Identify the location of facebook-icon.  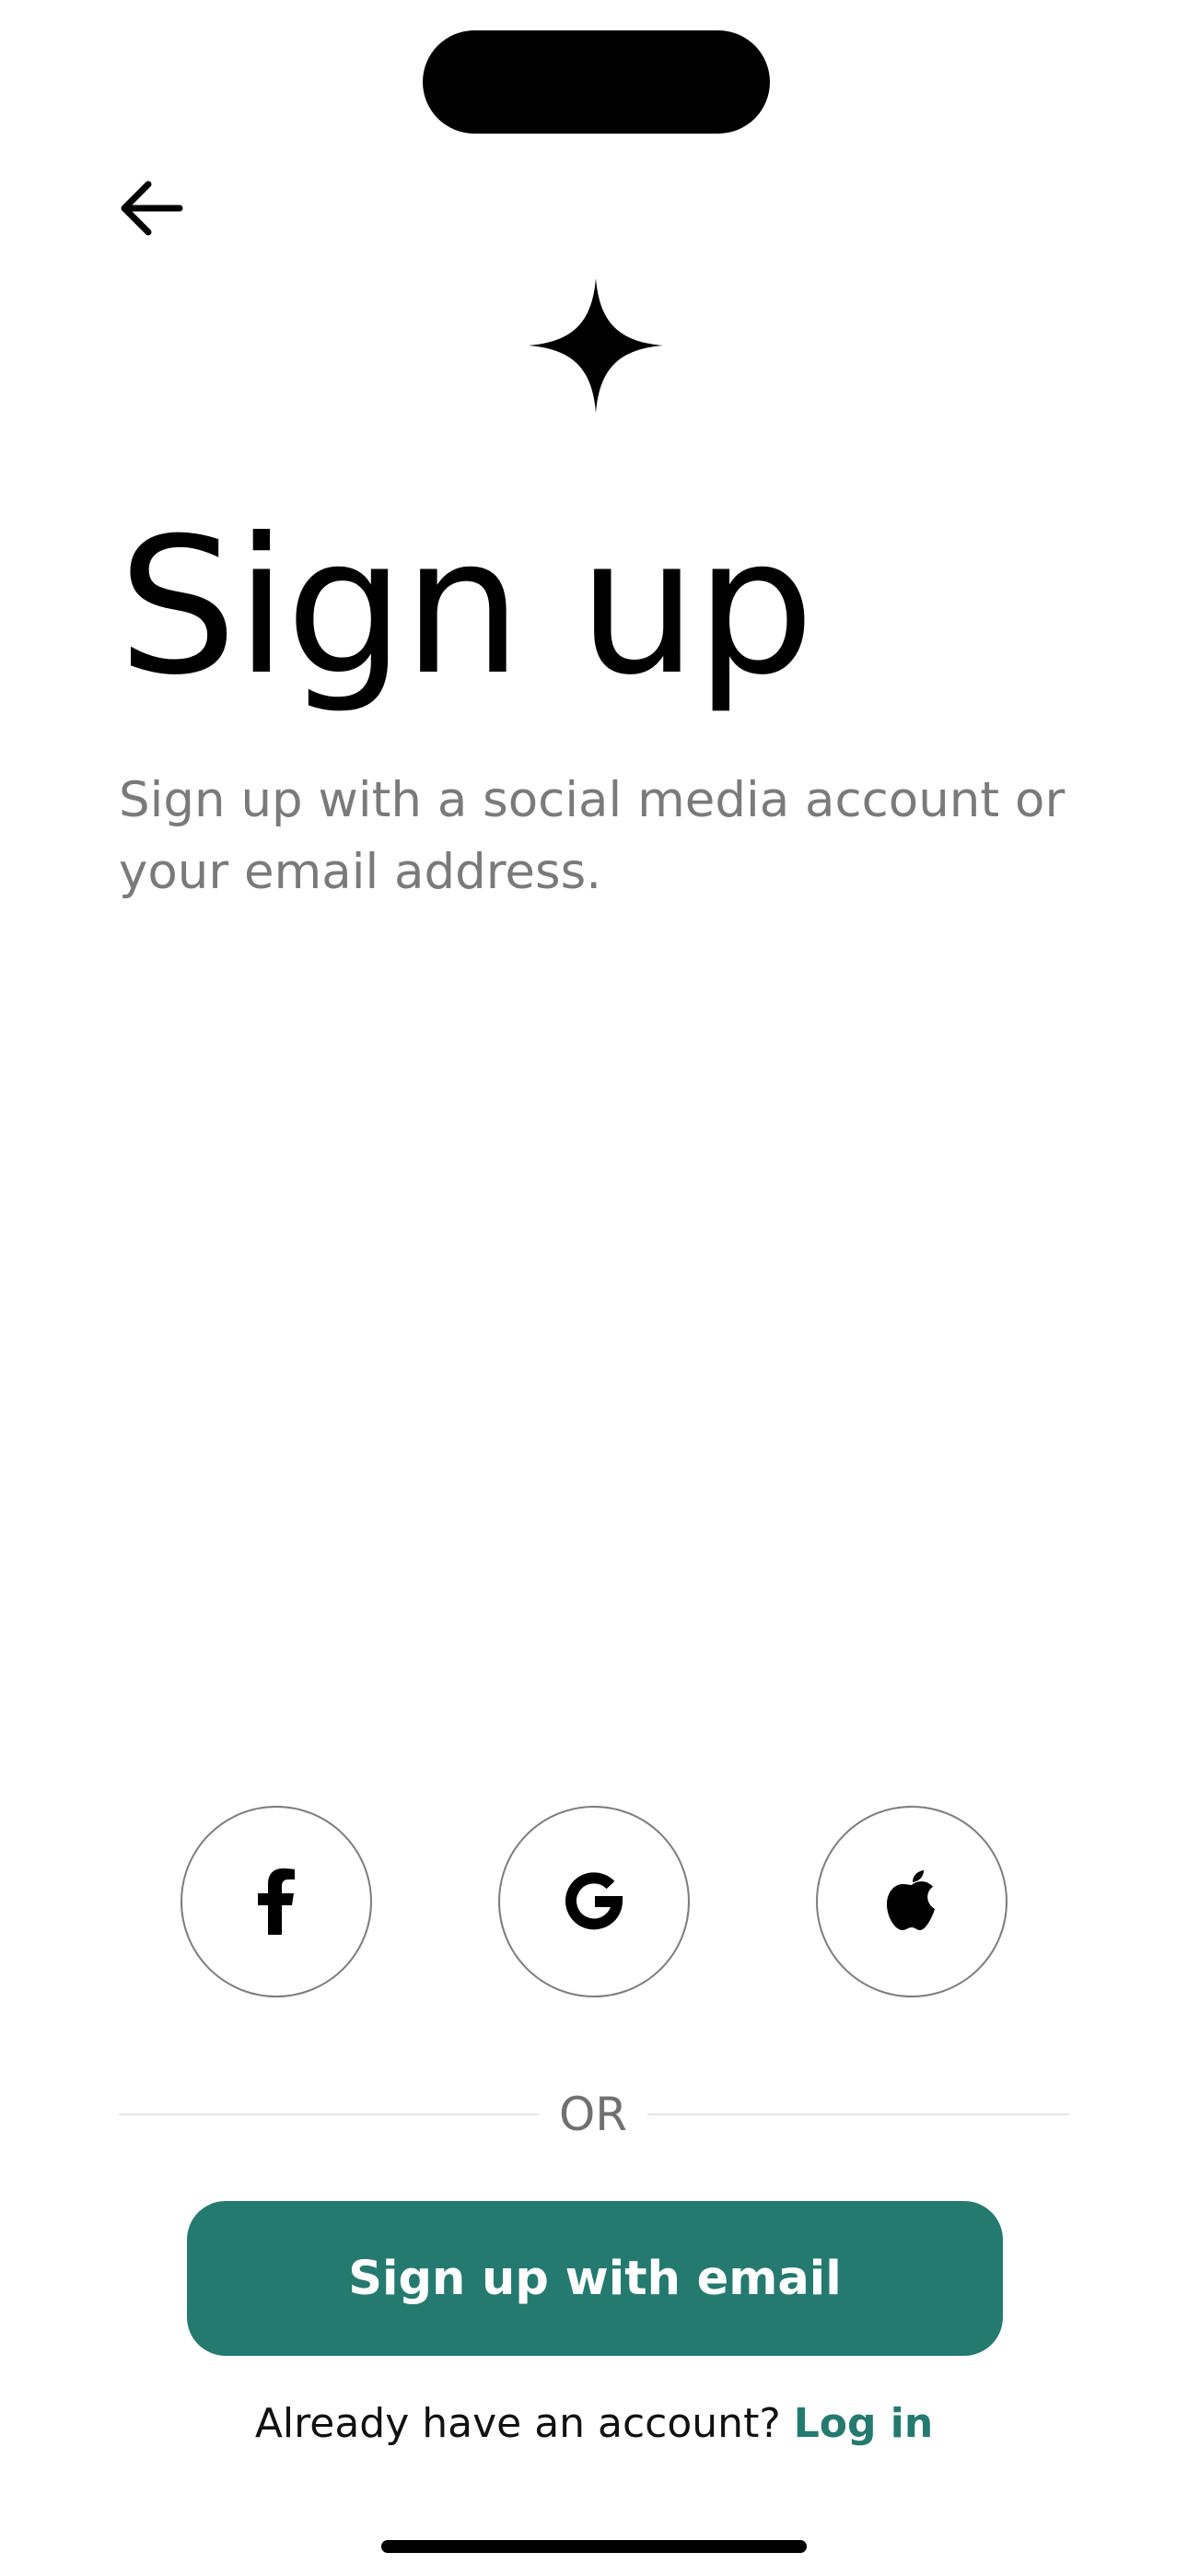
(276, 1901).